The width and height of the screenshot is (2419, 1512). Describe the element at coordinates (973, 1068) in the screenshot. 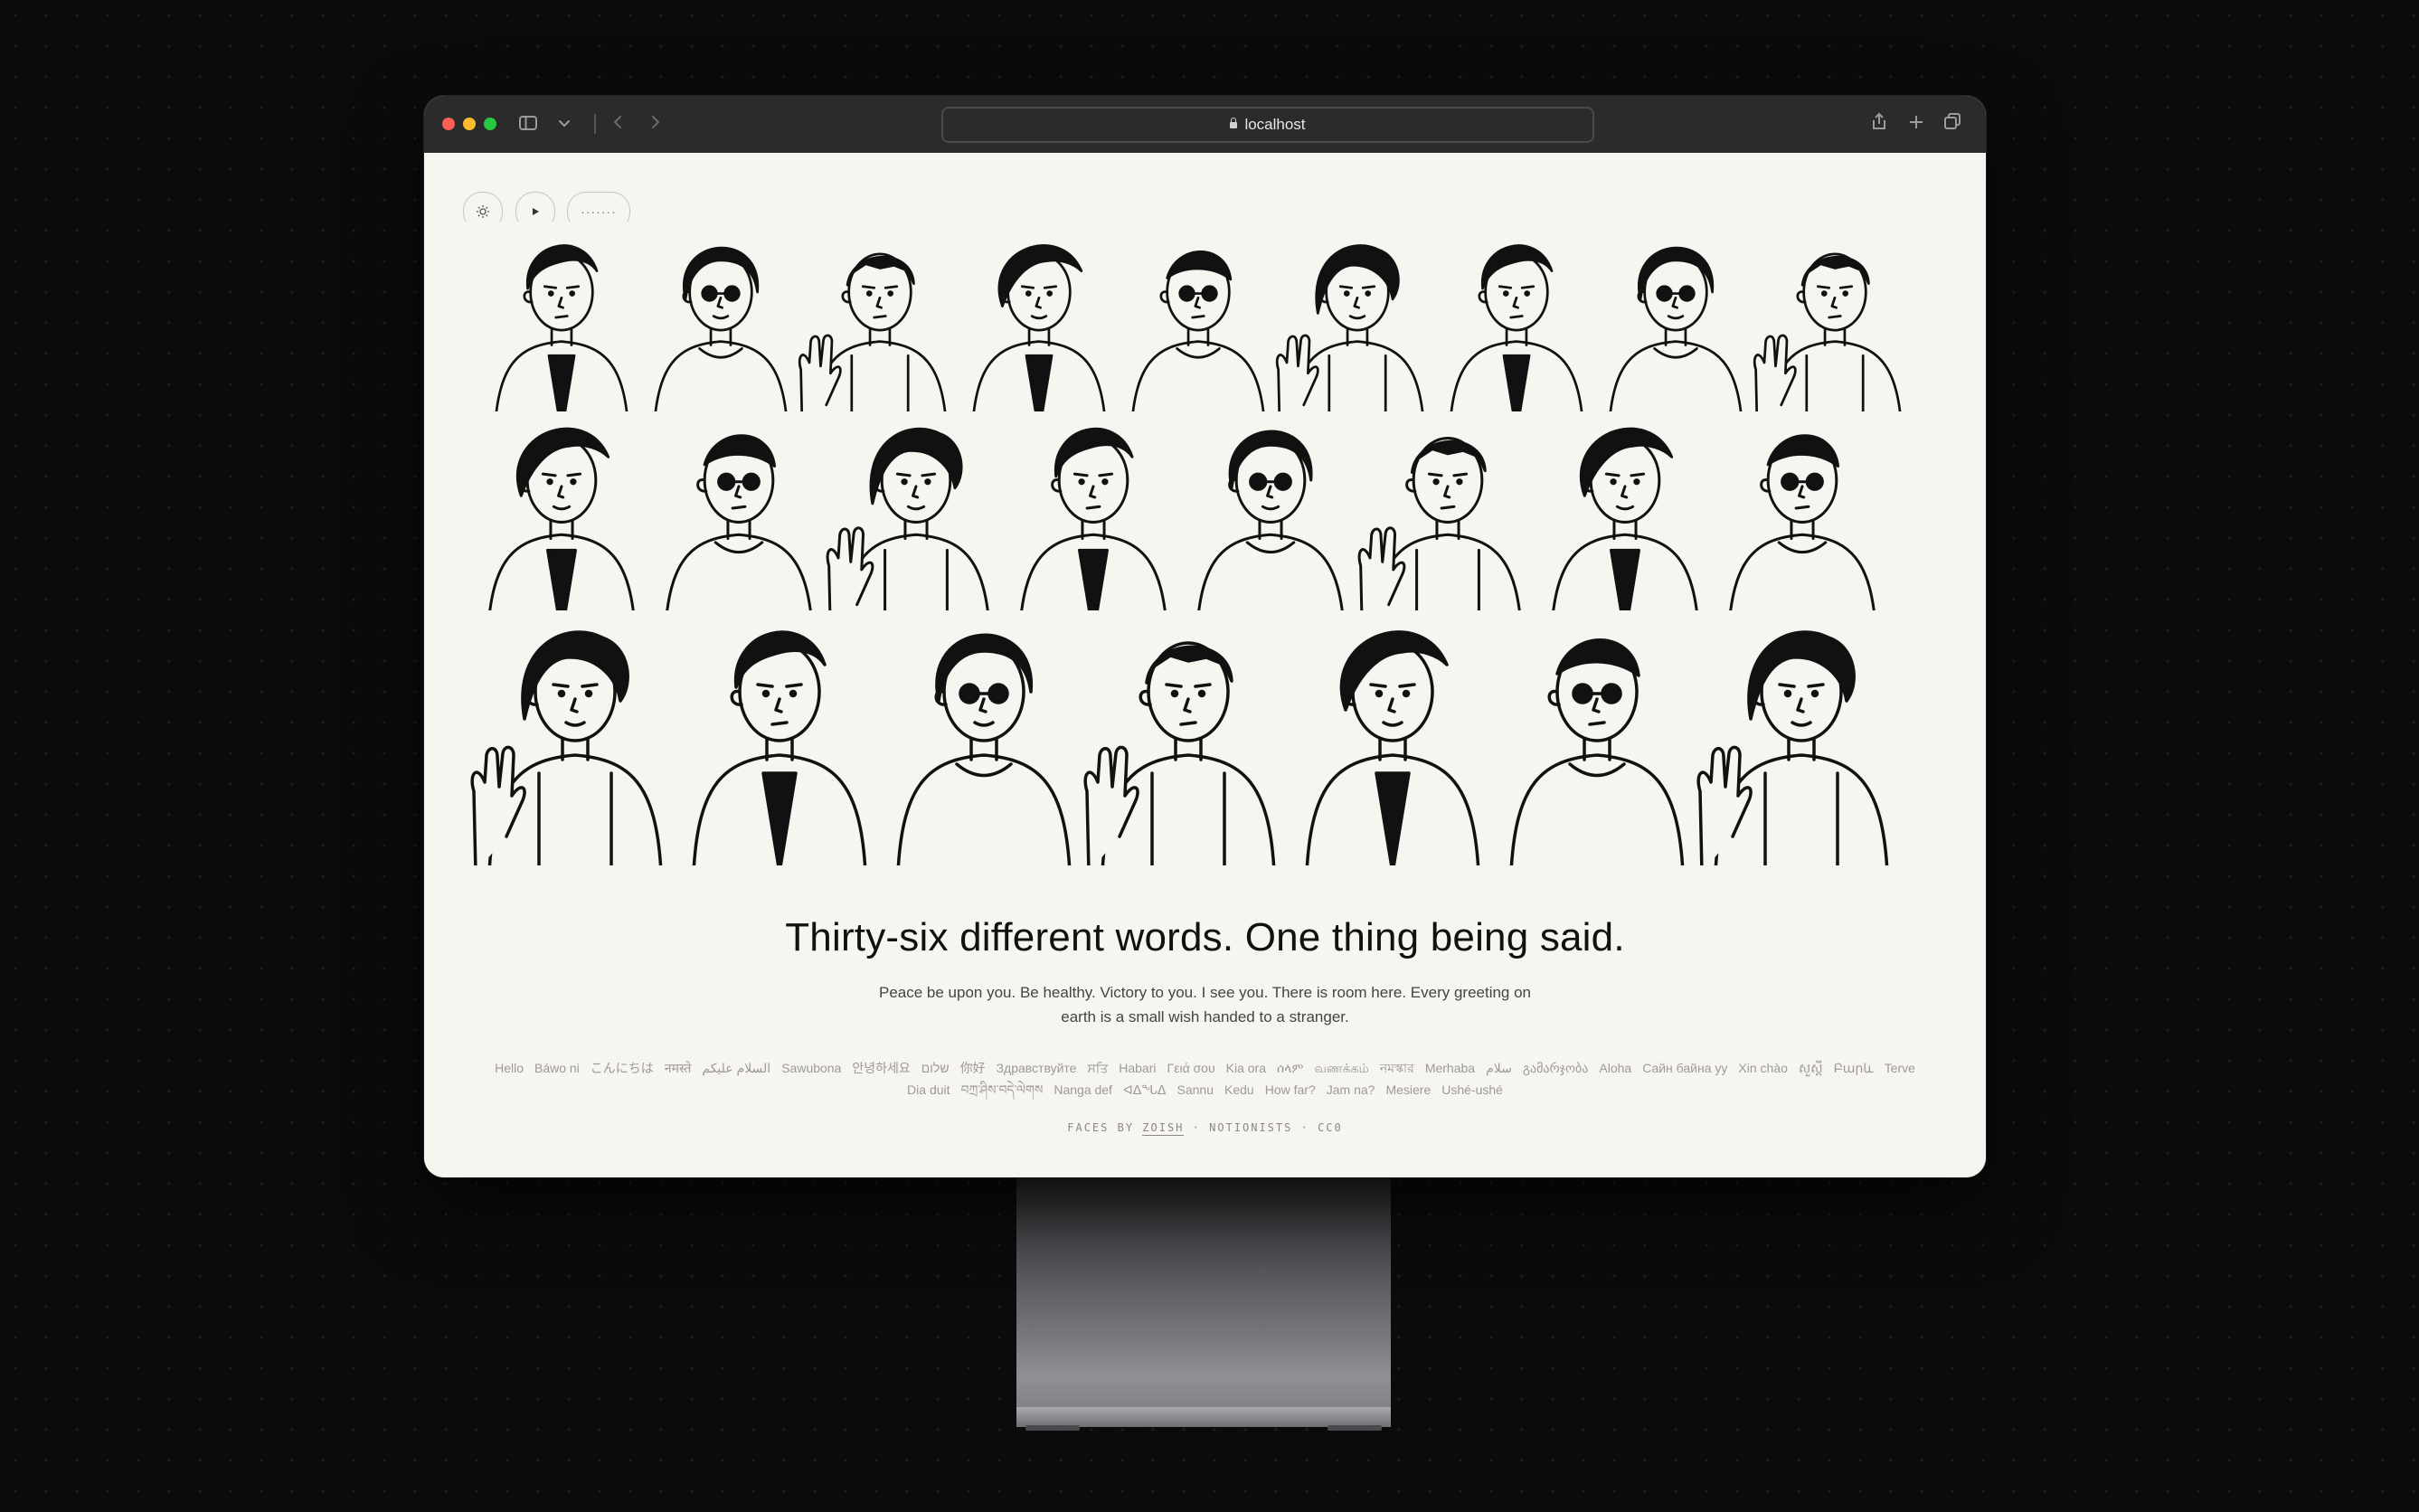

I see `greeting-word: 你好` at that location.